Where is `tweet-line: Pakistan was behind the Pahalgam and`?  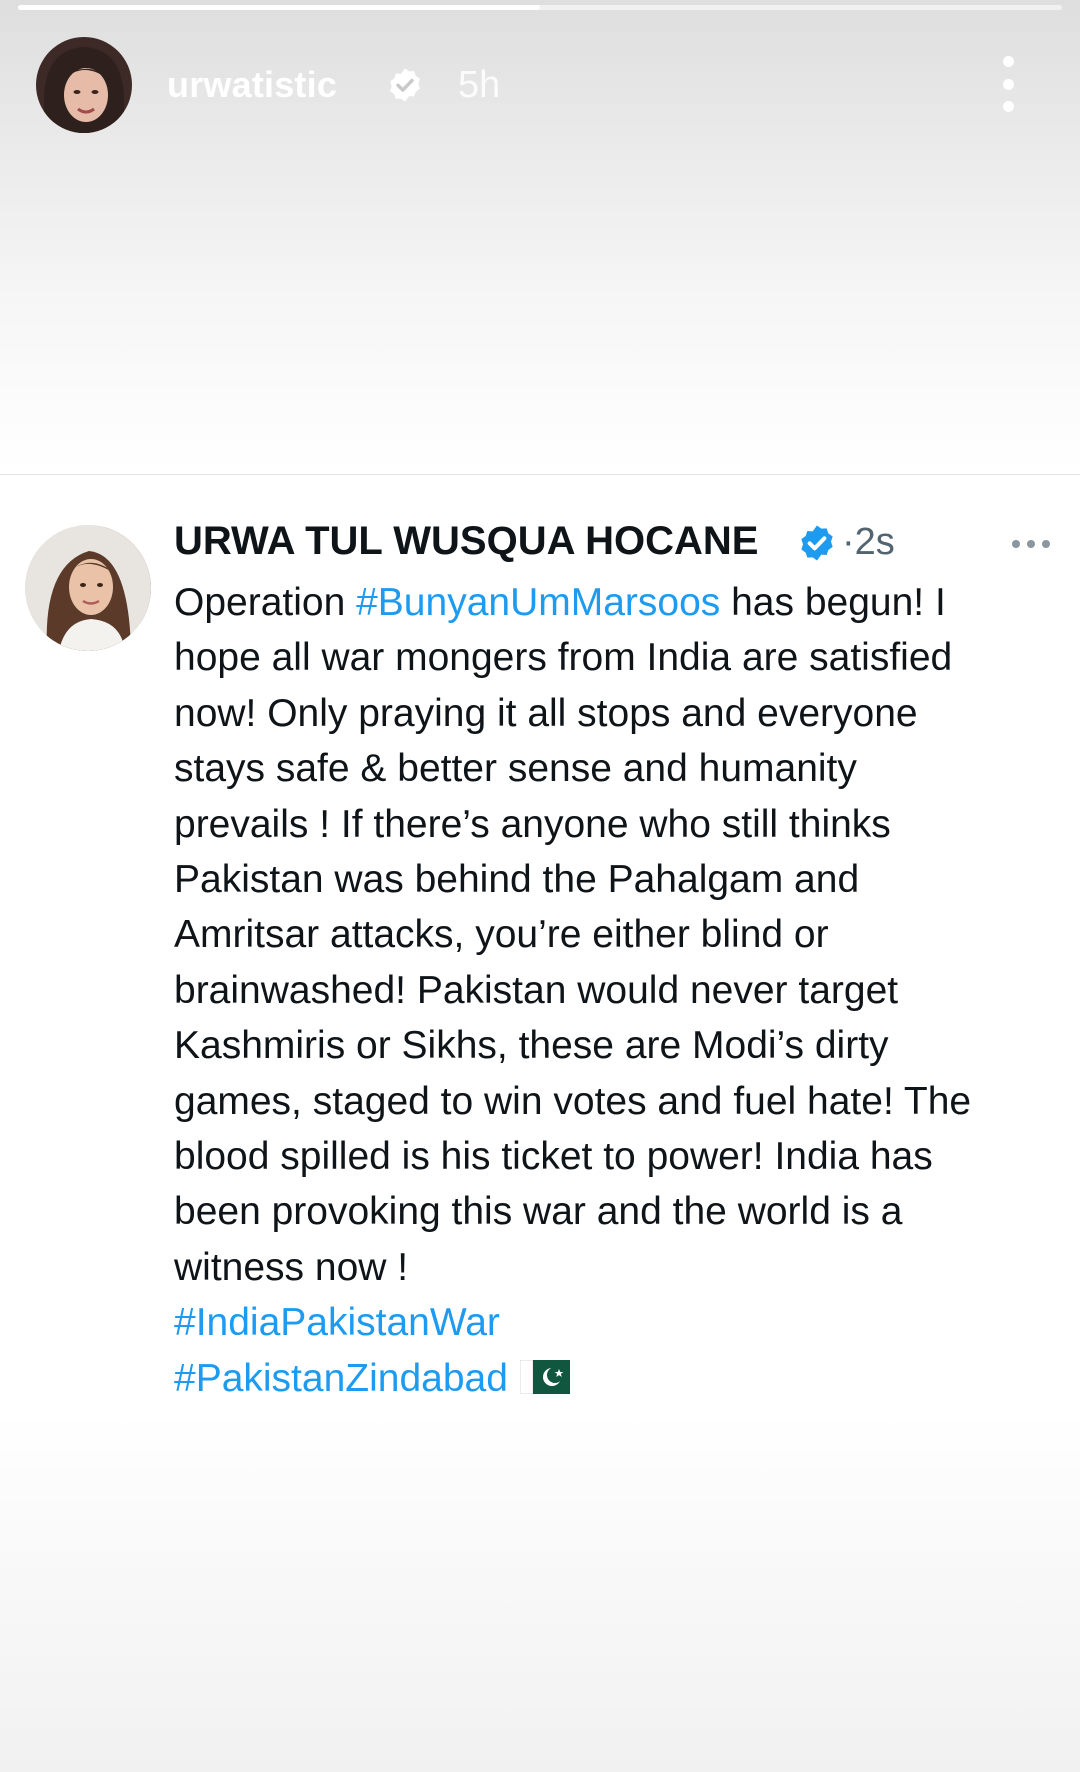 tweet-line: Pakistan was behind the Pahalgam and is located at coordinates (517, 880).